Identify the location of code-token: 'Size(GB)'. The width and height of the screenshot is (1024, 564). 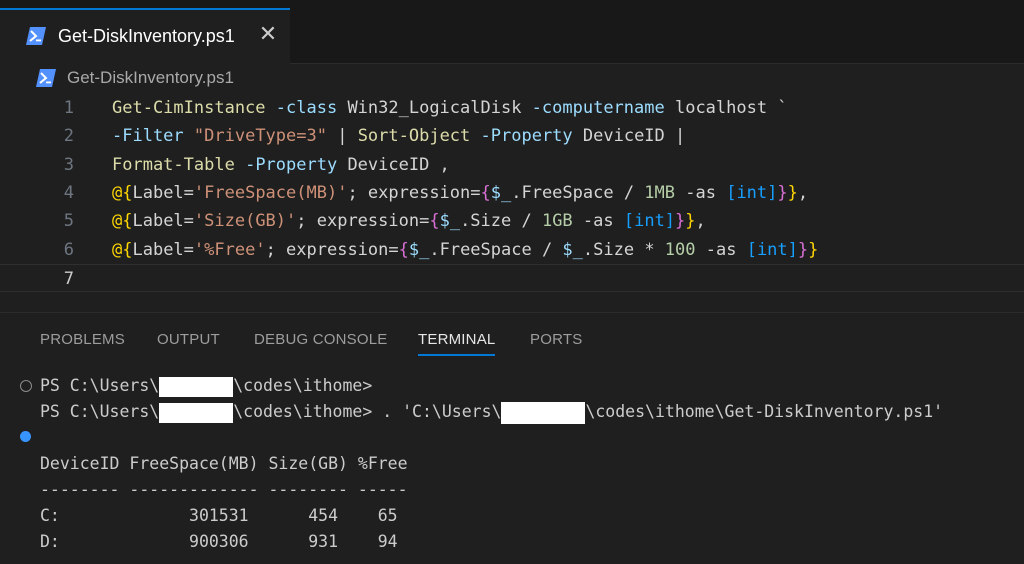
(245, 221).